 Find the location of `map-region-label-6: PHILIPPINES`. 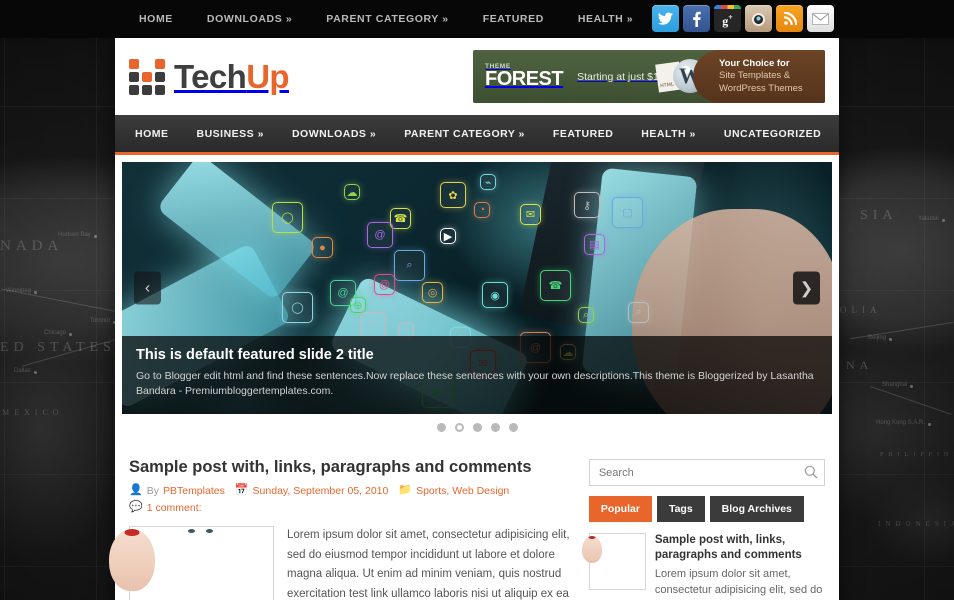

map-region-label-6: PHILIPPINES is located at coordinates (917, 455).